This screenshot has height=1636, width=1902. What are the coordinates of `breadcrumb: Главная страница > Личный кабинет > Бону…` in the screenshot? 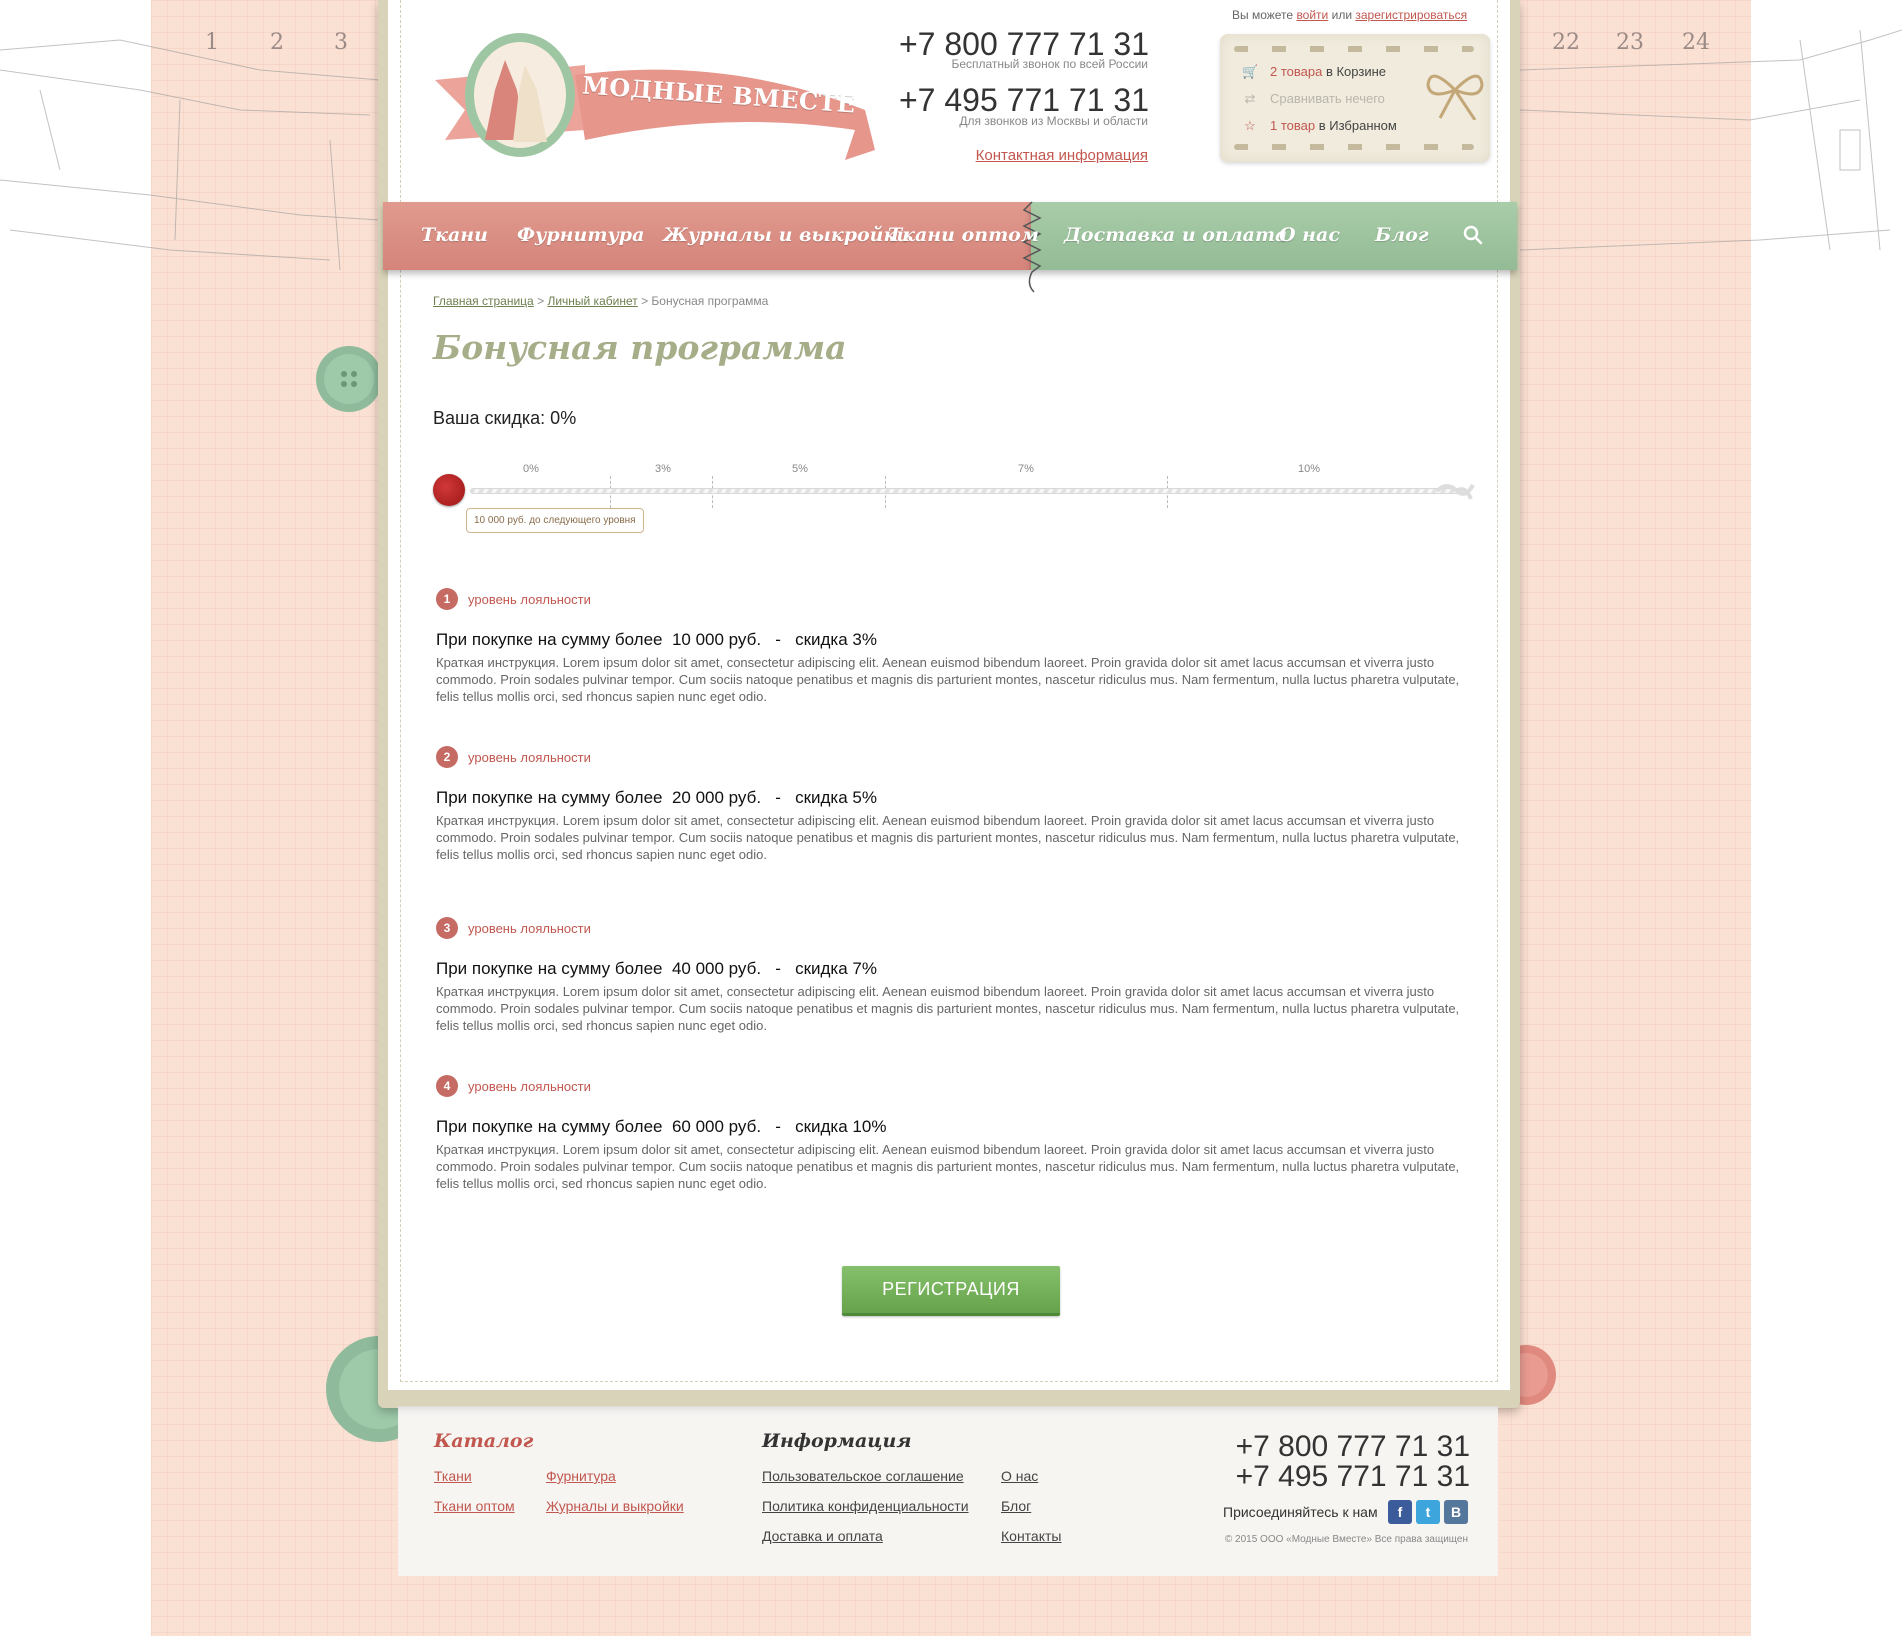 It's located at (600, 301).